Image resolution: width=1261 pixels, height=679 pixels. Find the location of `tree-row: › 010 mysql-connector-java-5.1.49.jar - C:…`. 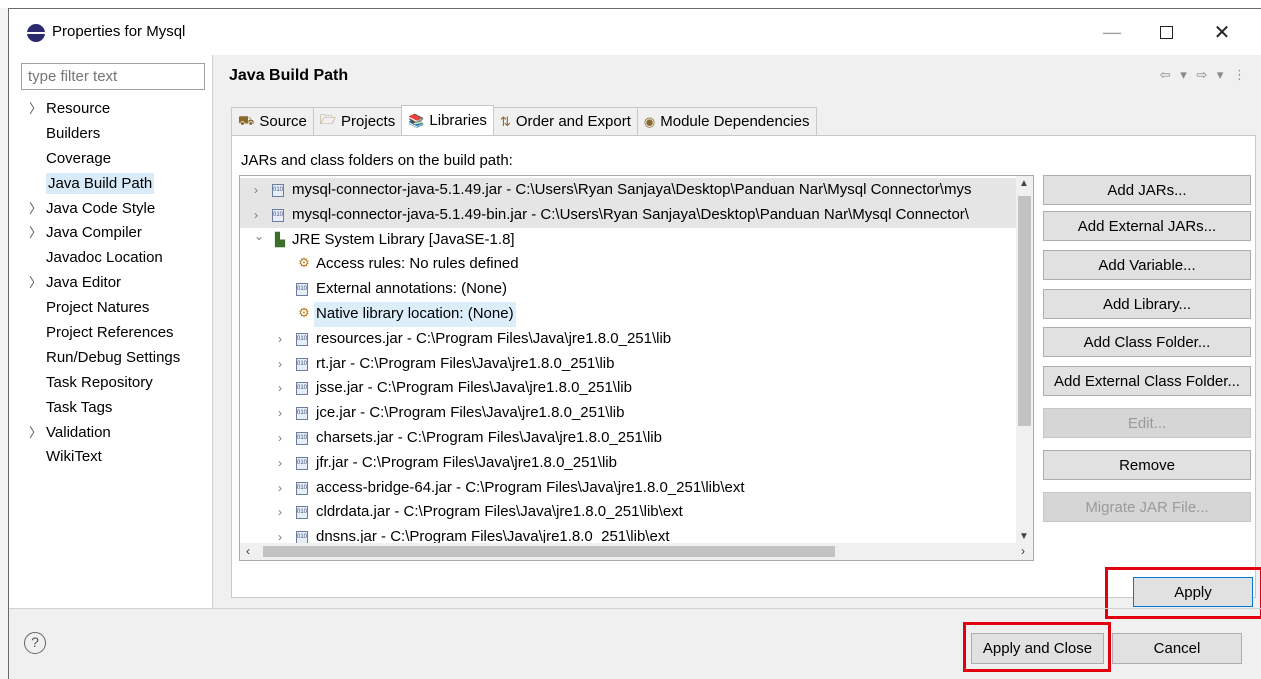

tree-row: › 010 mysql-connector-java-5.1.49.jar - C:… is located at coordinates (628, 190).